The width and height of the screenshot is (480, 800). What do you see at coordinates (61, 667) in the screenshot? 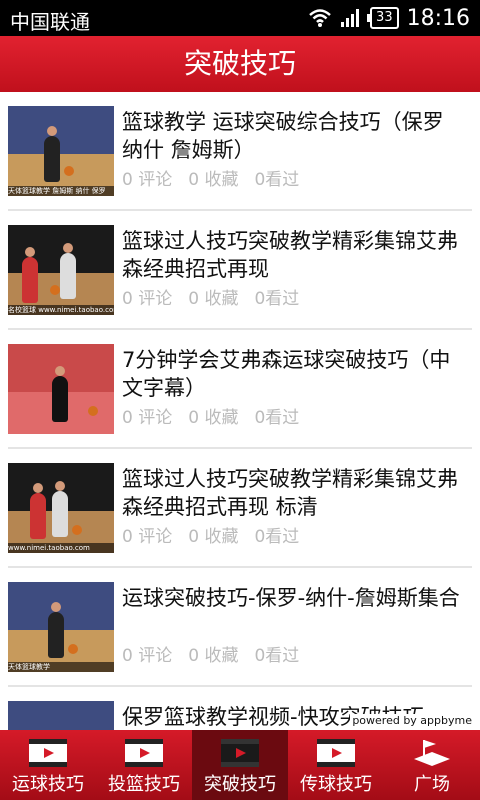
I see `thumbnail-caption: 天体篮球教学` at bounding box center [61, 667].